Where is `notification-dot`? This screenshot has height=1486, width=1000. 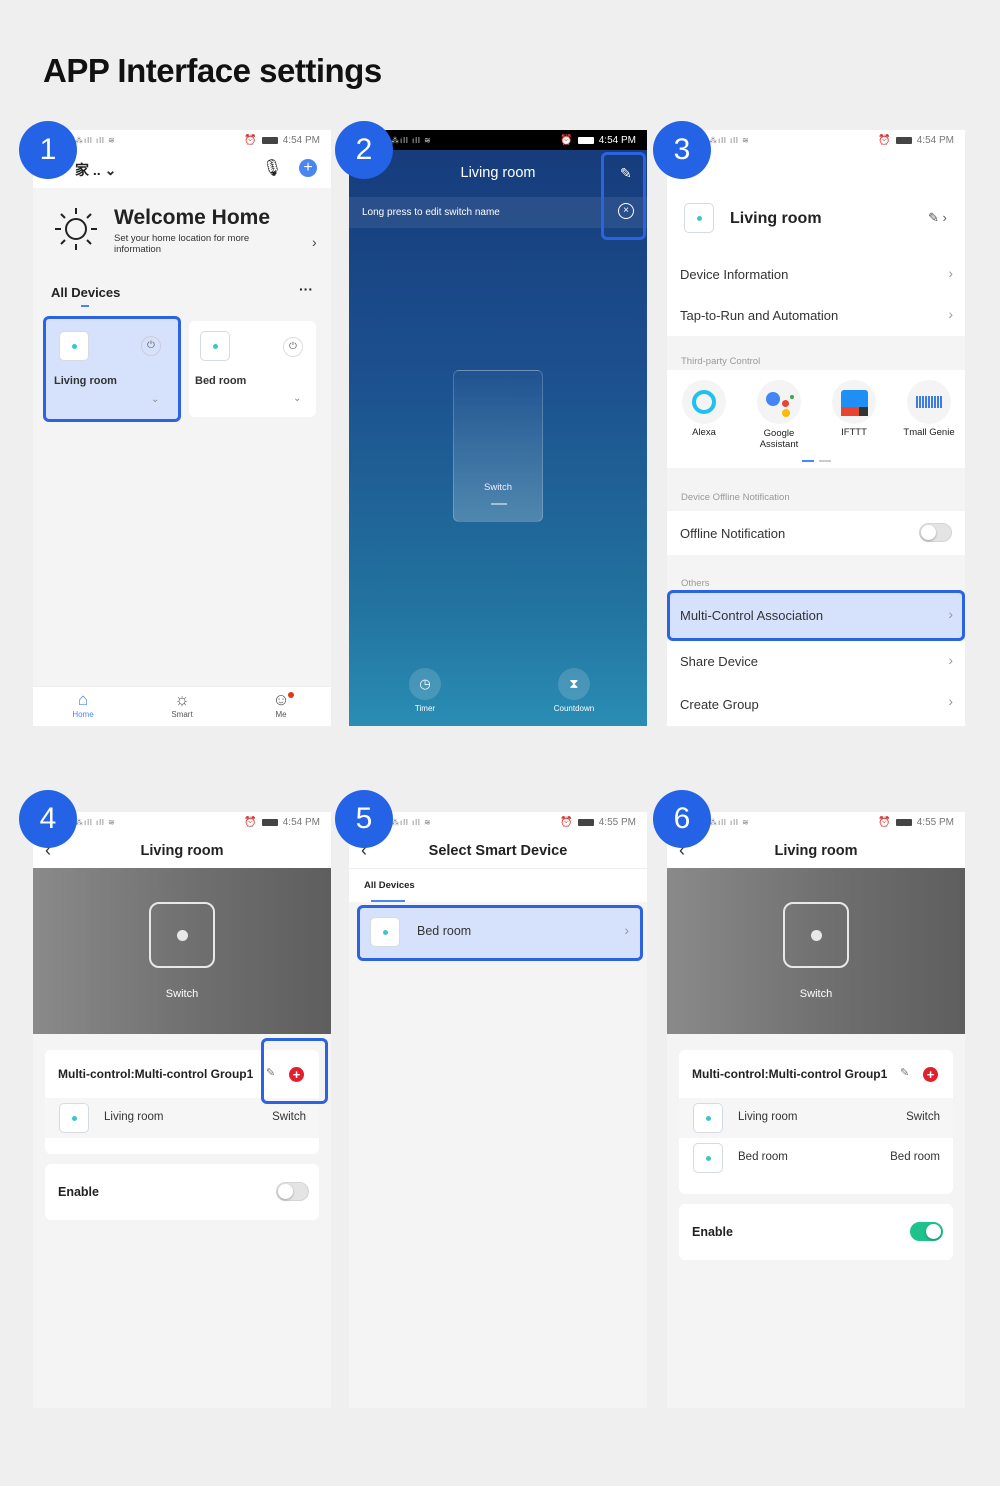 notification-dot is located at coordinates (291, 695).